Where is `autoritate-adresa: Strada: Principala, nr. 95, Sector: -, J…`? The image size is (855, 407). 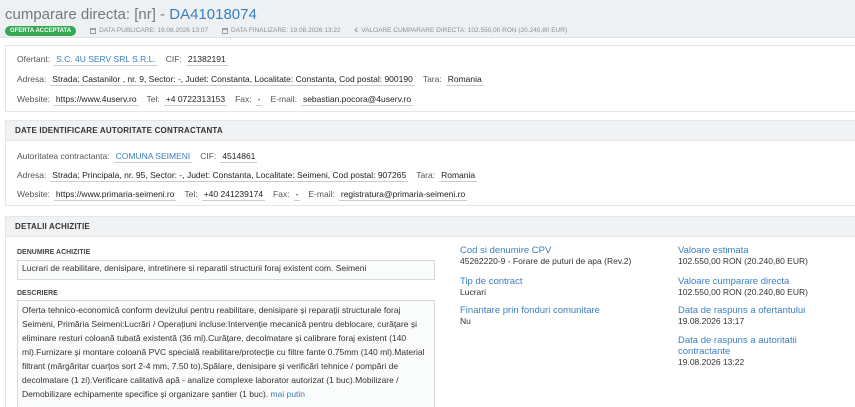 autoritate-adresa: Strada: Principala, nr. 95, Sector: -, J… is located at coordinates (229, 176).